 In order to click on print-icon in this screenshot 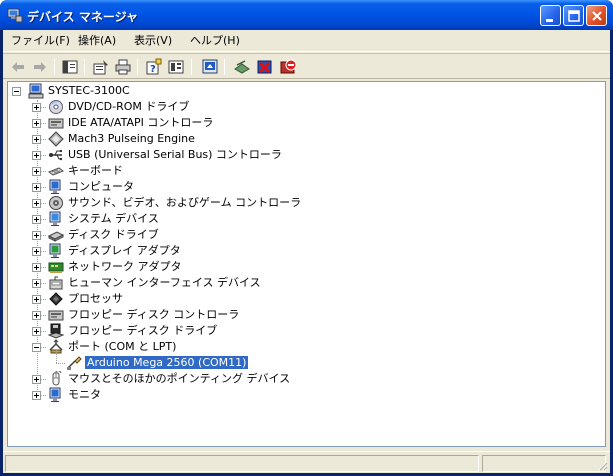, I will do `click(123, 67)`.